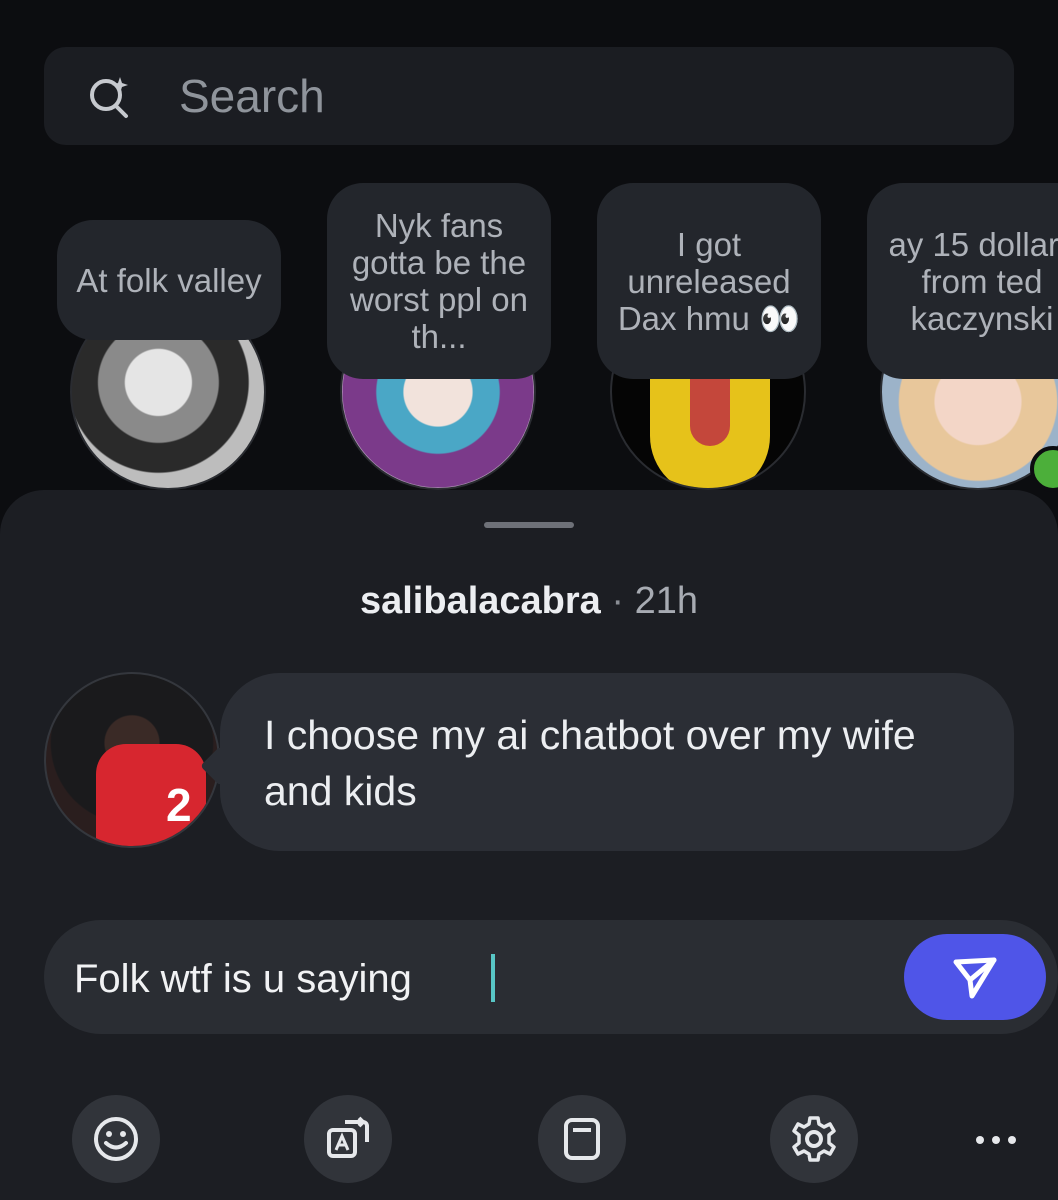  I want to click on emoji-button, so click(116, 1139).